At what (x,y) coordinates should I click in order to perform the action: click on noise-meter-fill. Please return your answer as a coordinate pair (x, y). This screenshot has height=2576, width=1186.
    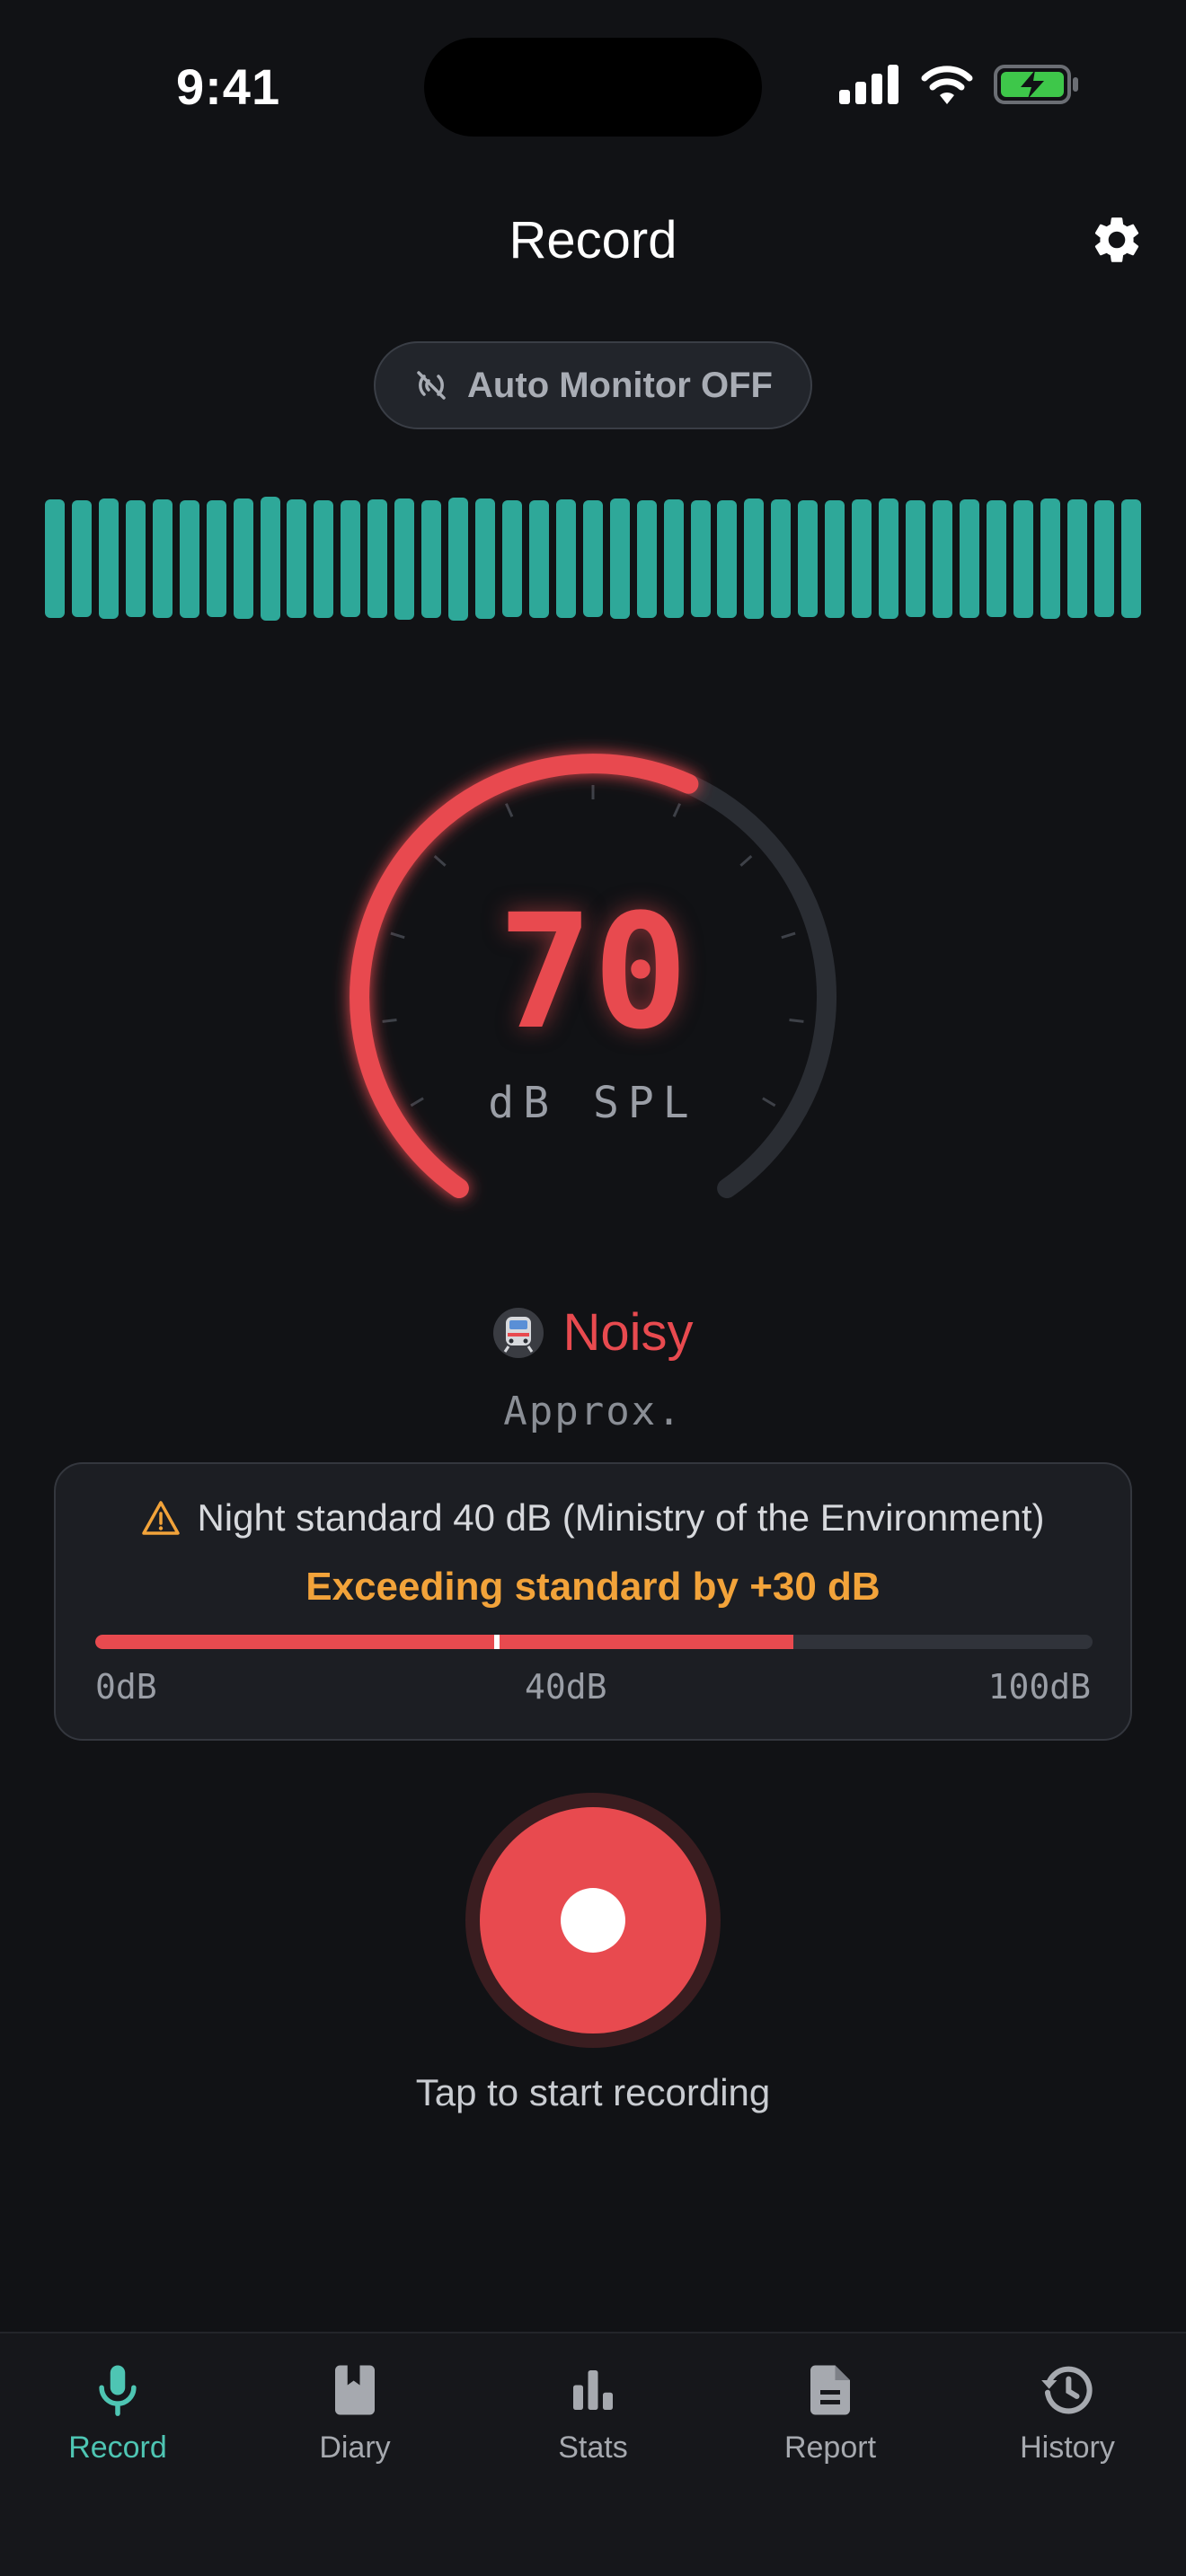
    Looking at the image, I should click on (444, 1642).